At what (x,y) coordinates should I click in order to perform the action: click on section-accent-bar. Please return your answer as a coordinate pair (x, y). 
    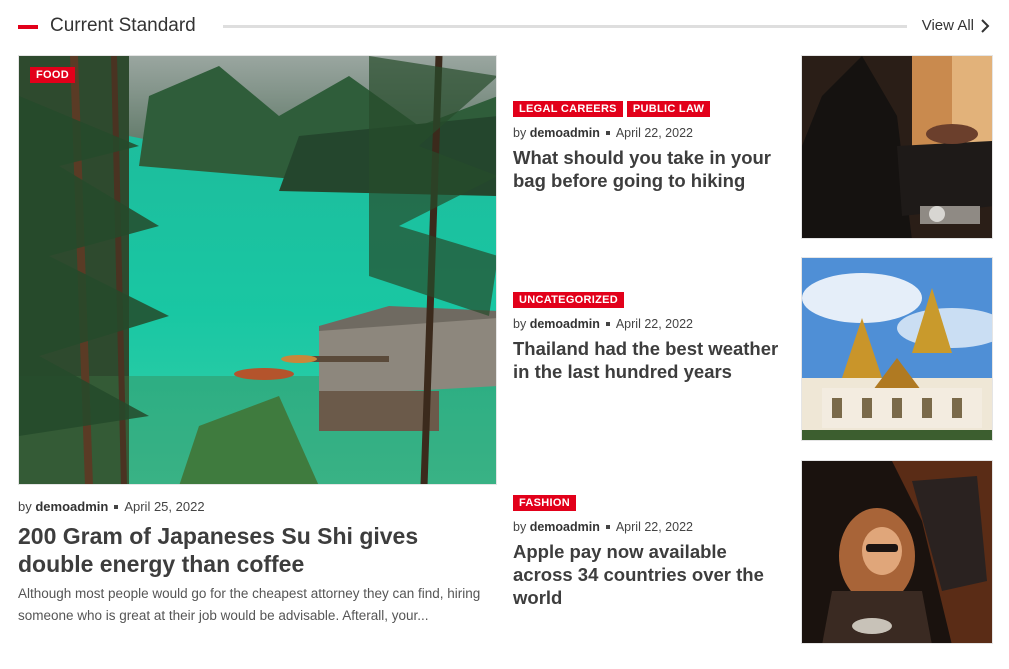
    Looking at the image, I should click on (28, 27).